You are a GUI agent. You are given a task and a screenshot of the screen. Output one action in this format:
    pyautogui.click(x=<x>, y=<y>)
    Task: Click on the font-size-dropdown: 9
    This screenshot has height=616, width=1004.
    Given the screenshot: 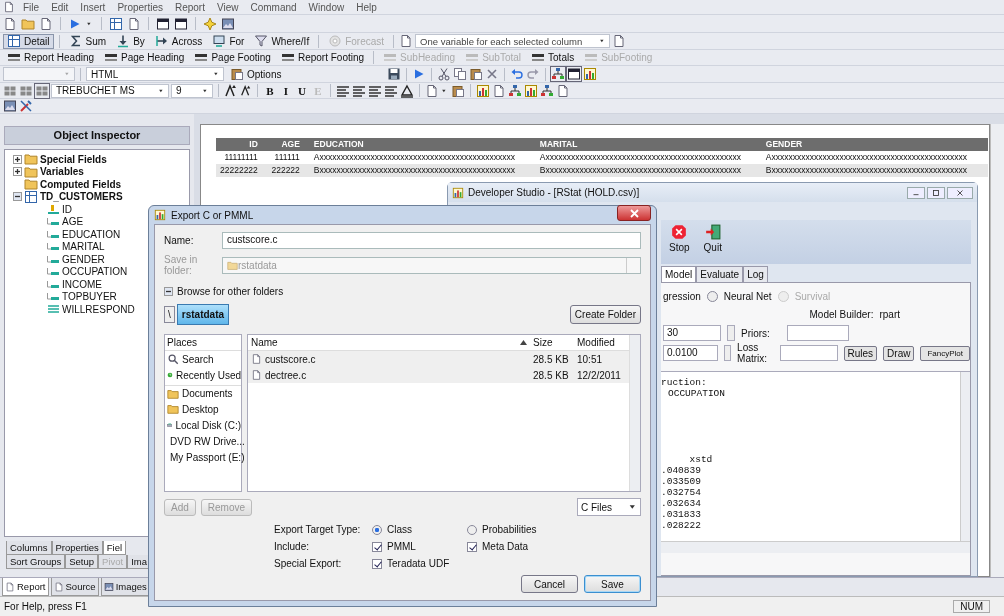 What is the action you would take?
    pyautogui.click(x=192, y=90)
    